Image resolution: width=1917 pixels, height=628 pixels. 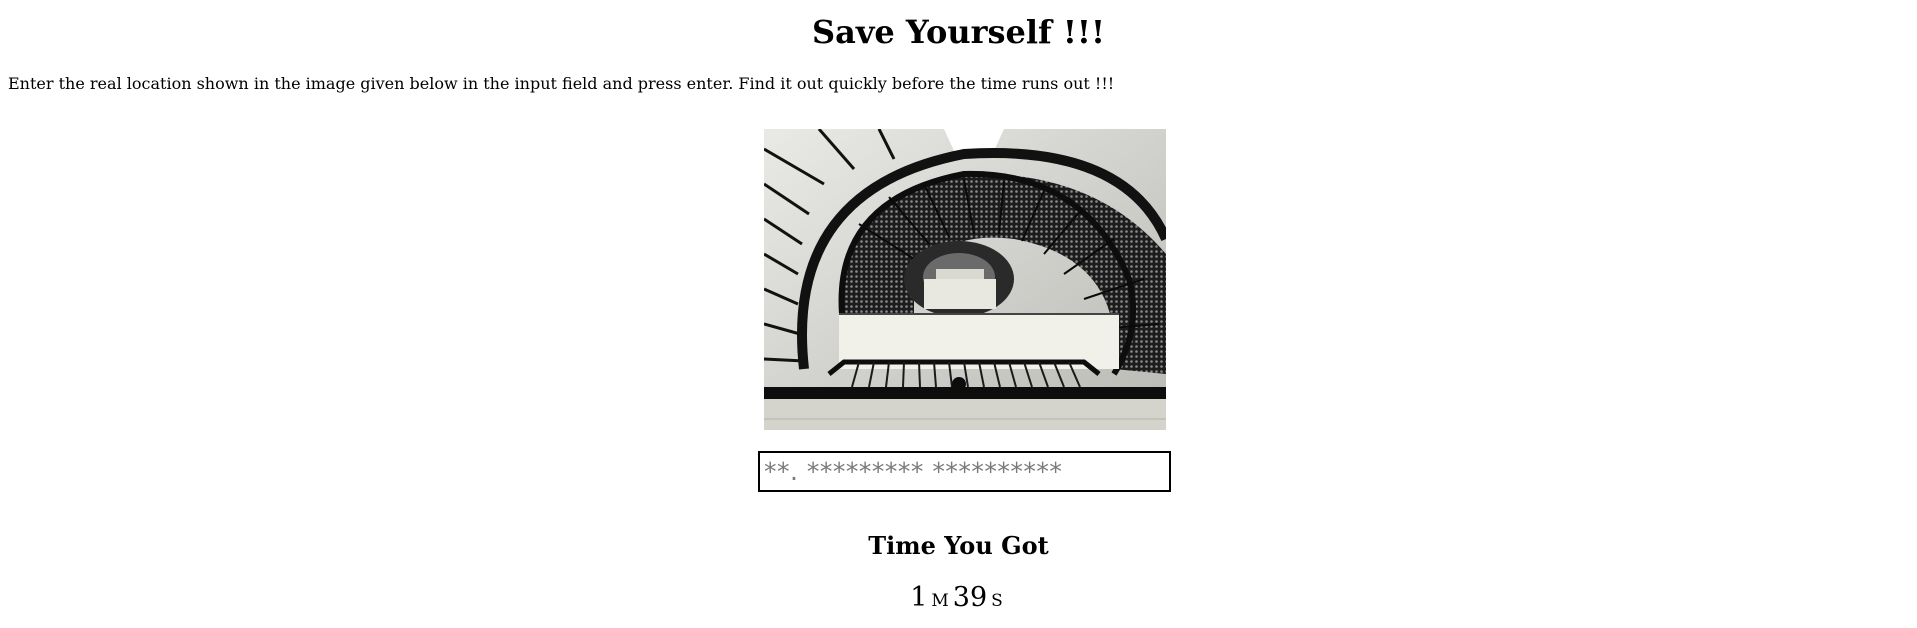 What do you see at coordinates (970, 597) in the screenshot?
I see `timer-seconds: 39` at bounding box center [970, 597].